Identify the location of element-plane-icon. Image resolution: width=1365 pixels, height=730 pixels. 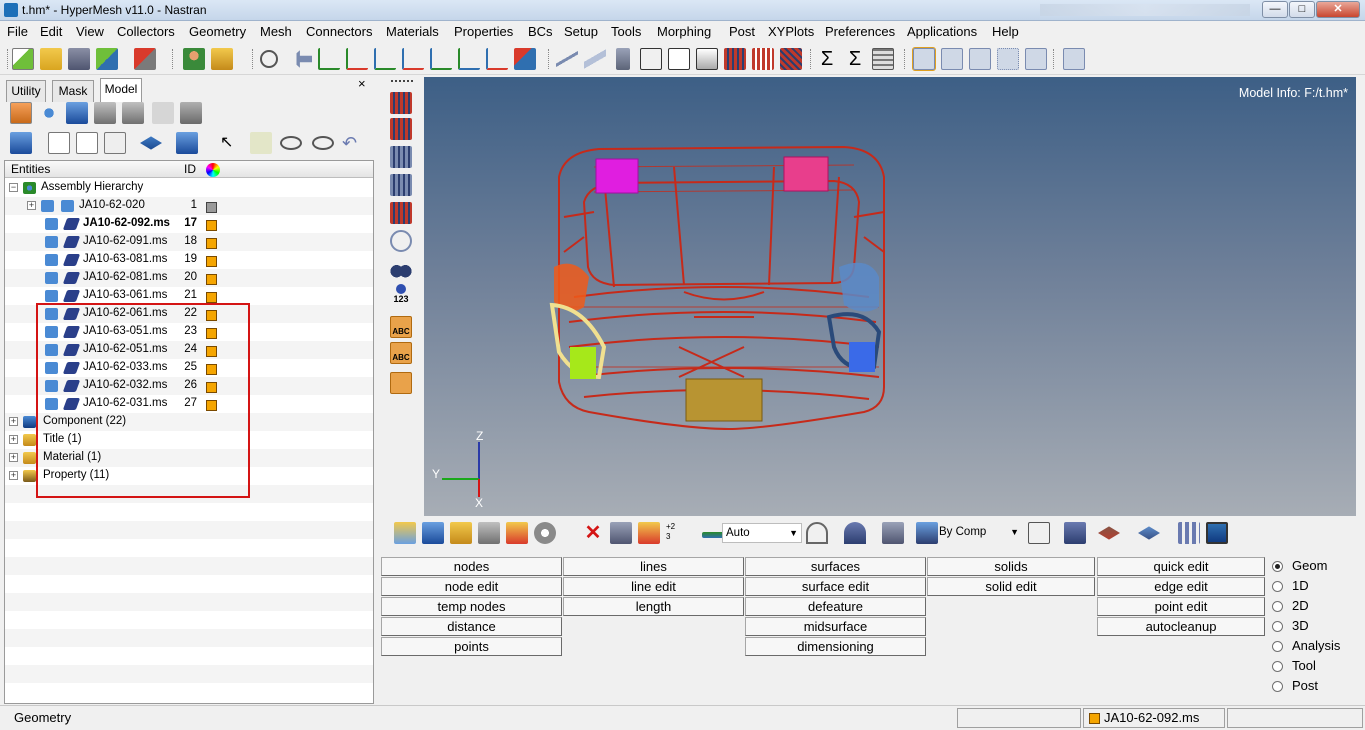
(1149, 533).